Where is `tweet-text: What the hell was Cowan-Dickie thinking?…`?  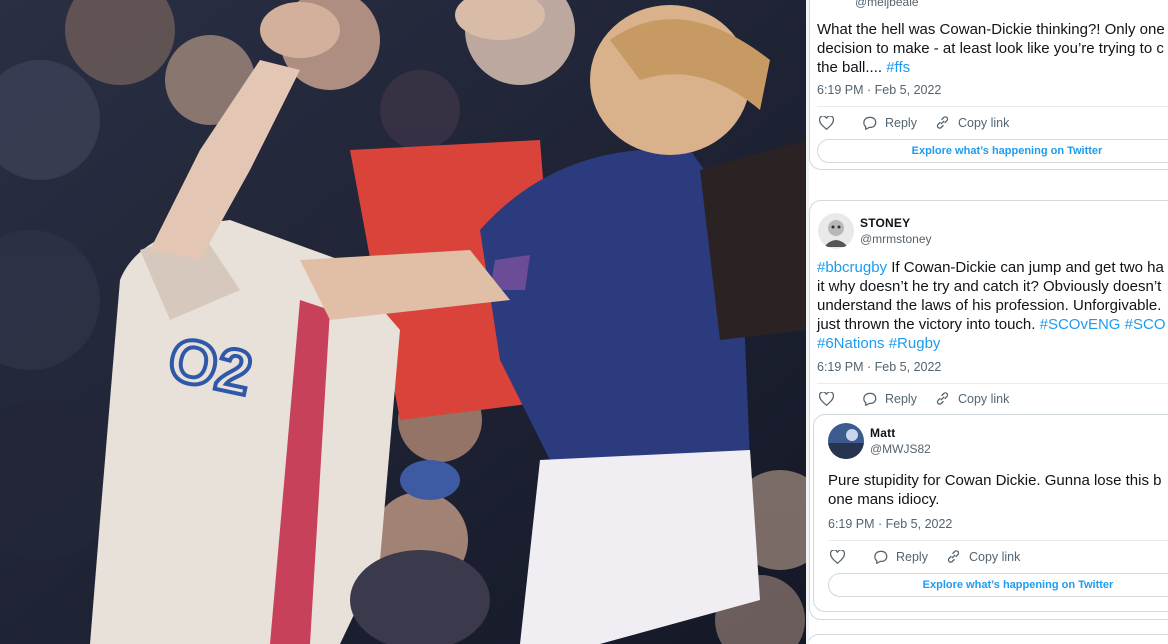 tweet-text: What the hell was Cowan-Dickie thinking?… is located at coordinates (991, 48).